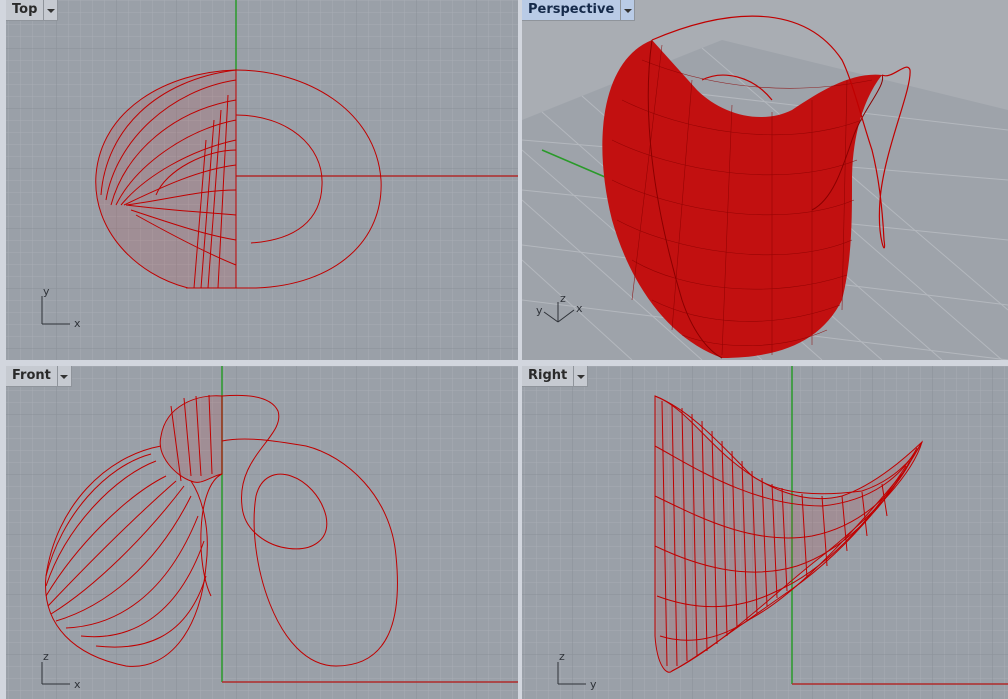 Image resolution: width=1008 pixels, height=699 pixels. Describe the element at coordinates (563, 298) in the screenshot. I see `axis-label-up: z` at that location.